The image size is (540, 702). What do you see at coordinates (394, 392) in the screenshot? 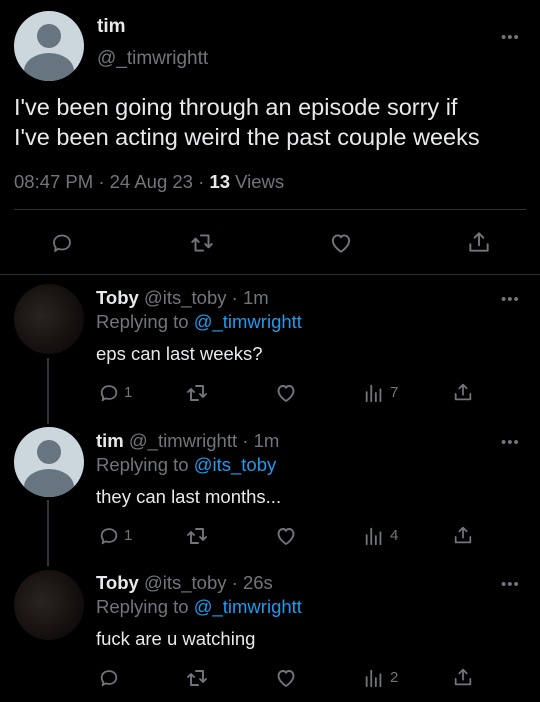
I see `views-count: 7` at bounding box center [394, 392].